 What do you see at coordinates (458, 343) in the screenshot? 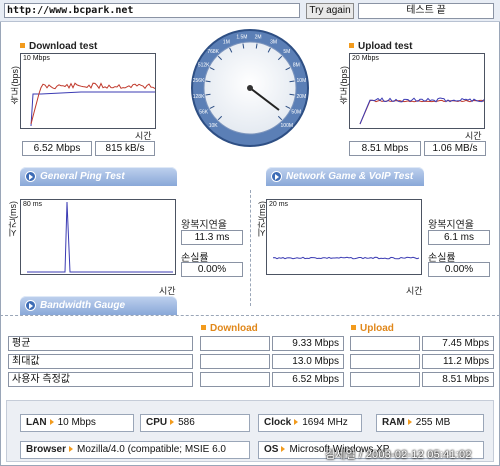
I see `bandwidth-upload-cell: 7.45 Mbps` at bounding box center [458, 343].